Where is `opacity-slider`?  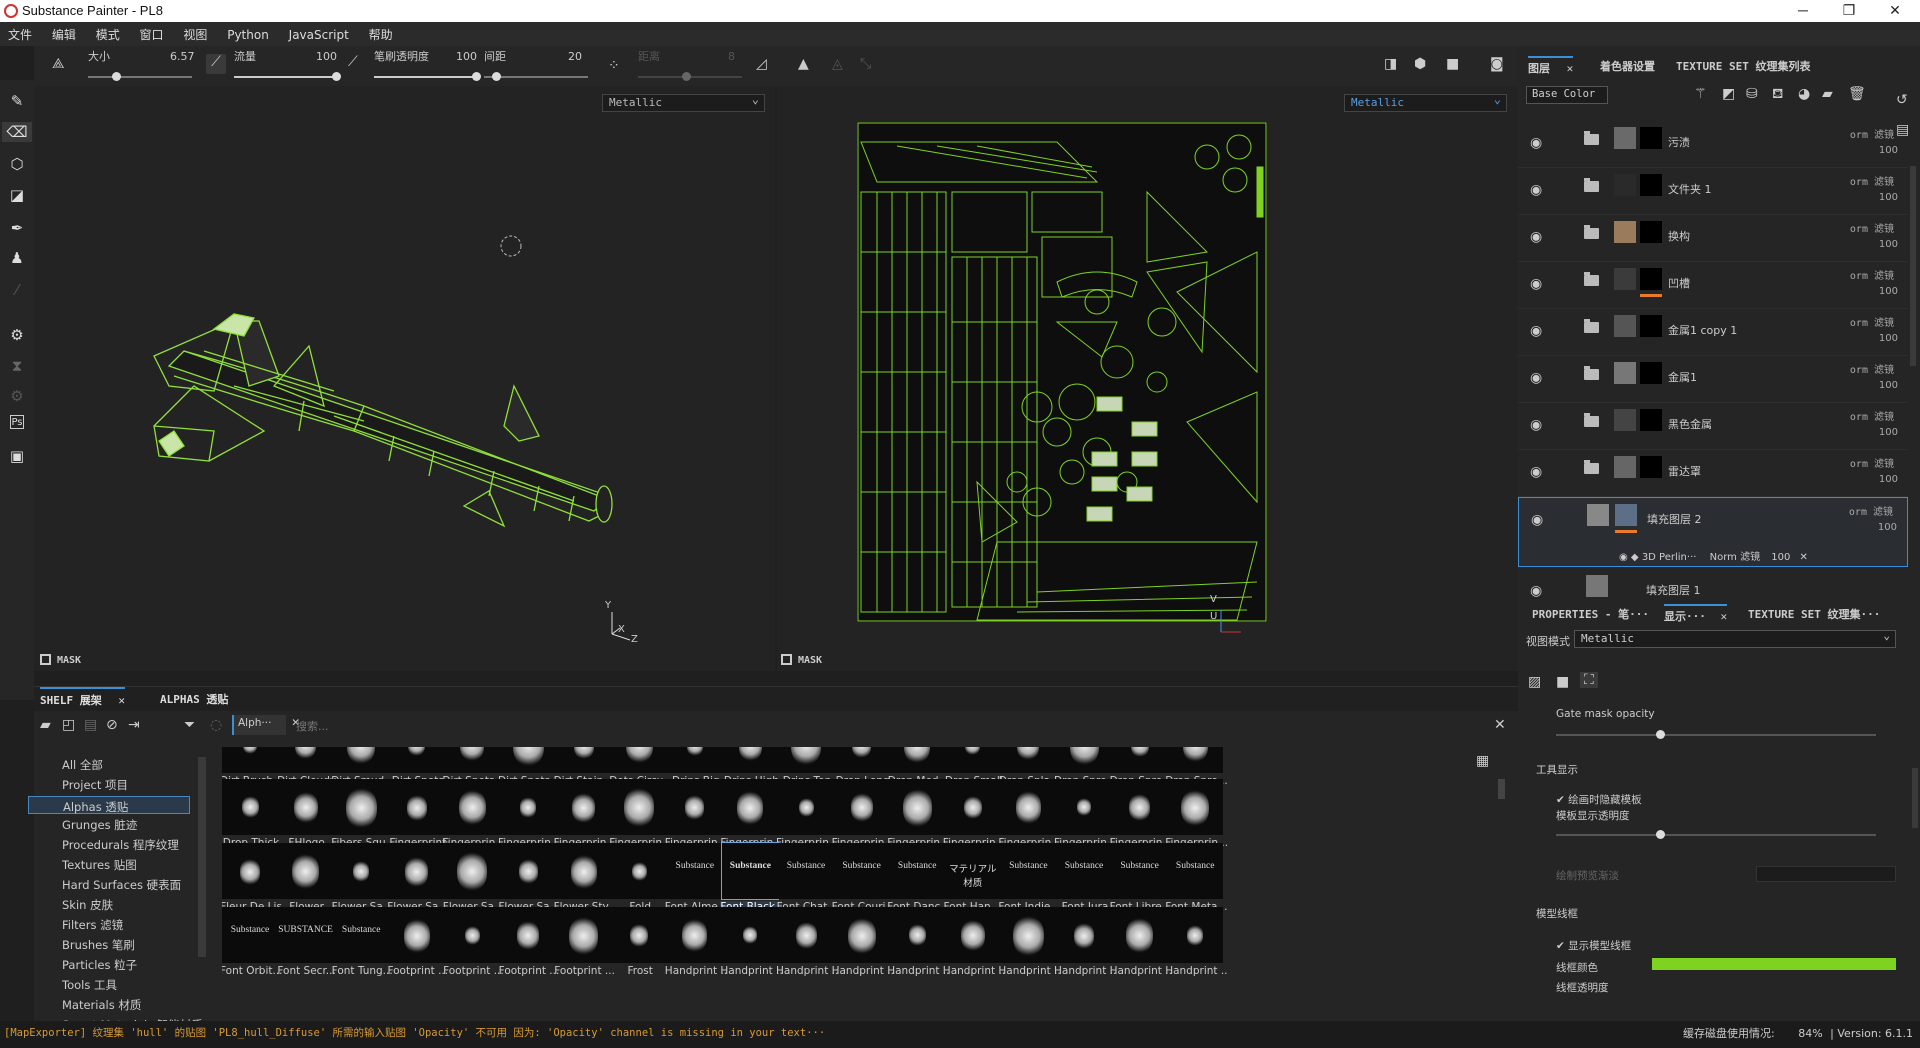
opacity-slider is located at coordinates (427, 76).